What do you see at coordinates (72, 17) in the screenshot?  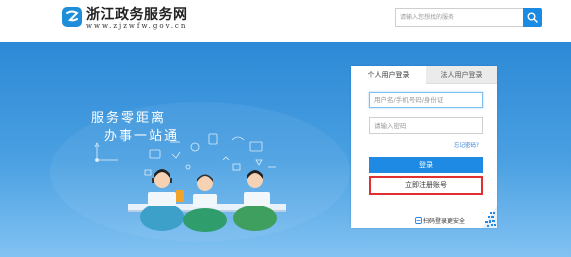 I see `zj-logo-icon` at bounding box center [72, 17].